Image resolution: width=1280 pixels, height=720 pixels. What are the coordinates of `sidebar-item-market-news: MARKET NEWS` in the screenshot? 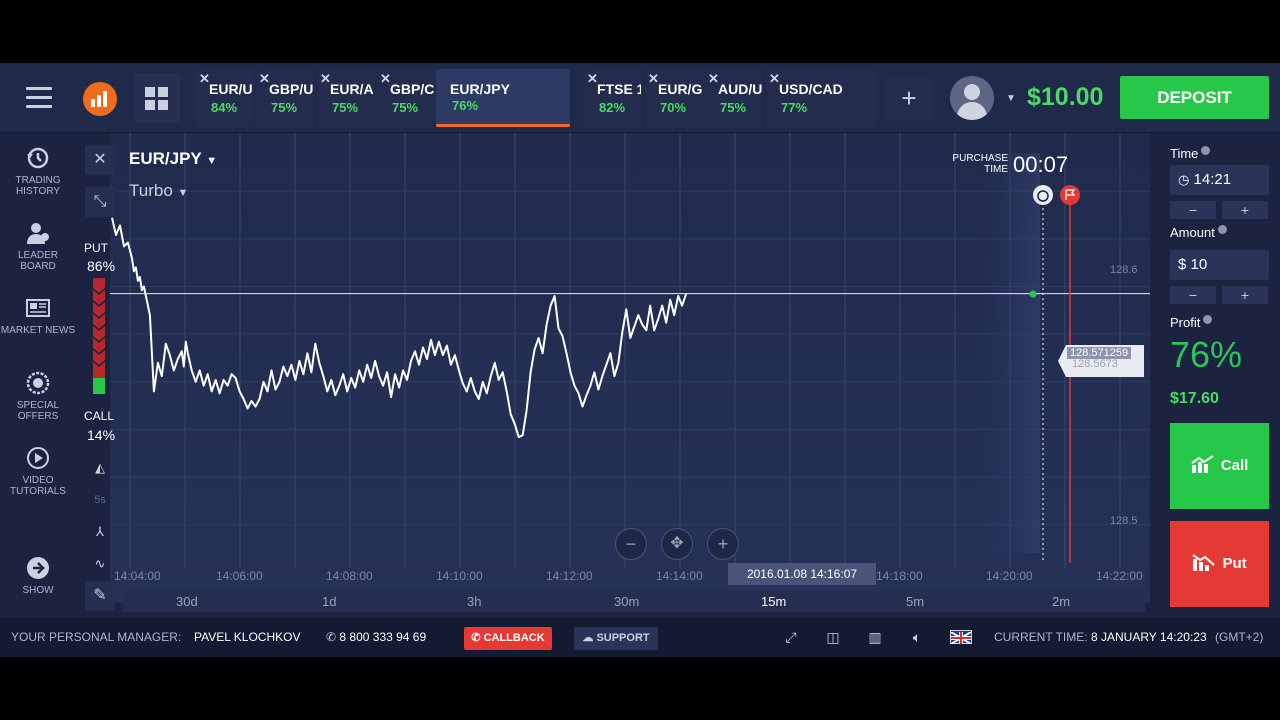 It's located at (38, 315).